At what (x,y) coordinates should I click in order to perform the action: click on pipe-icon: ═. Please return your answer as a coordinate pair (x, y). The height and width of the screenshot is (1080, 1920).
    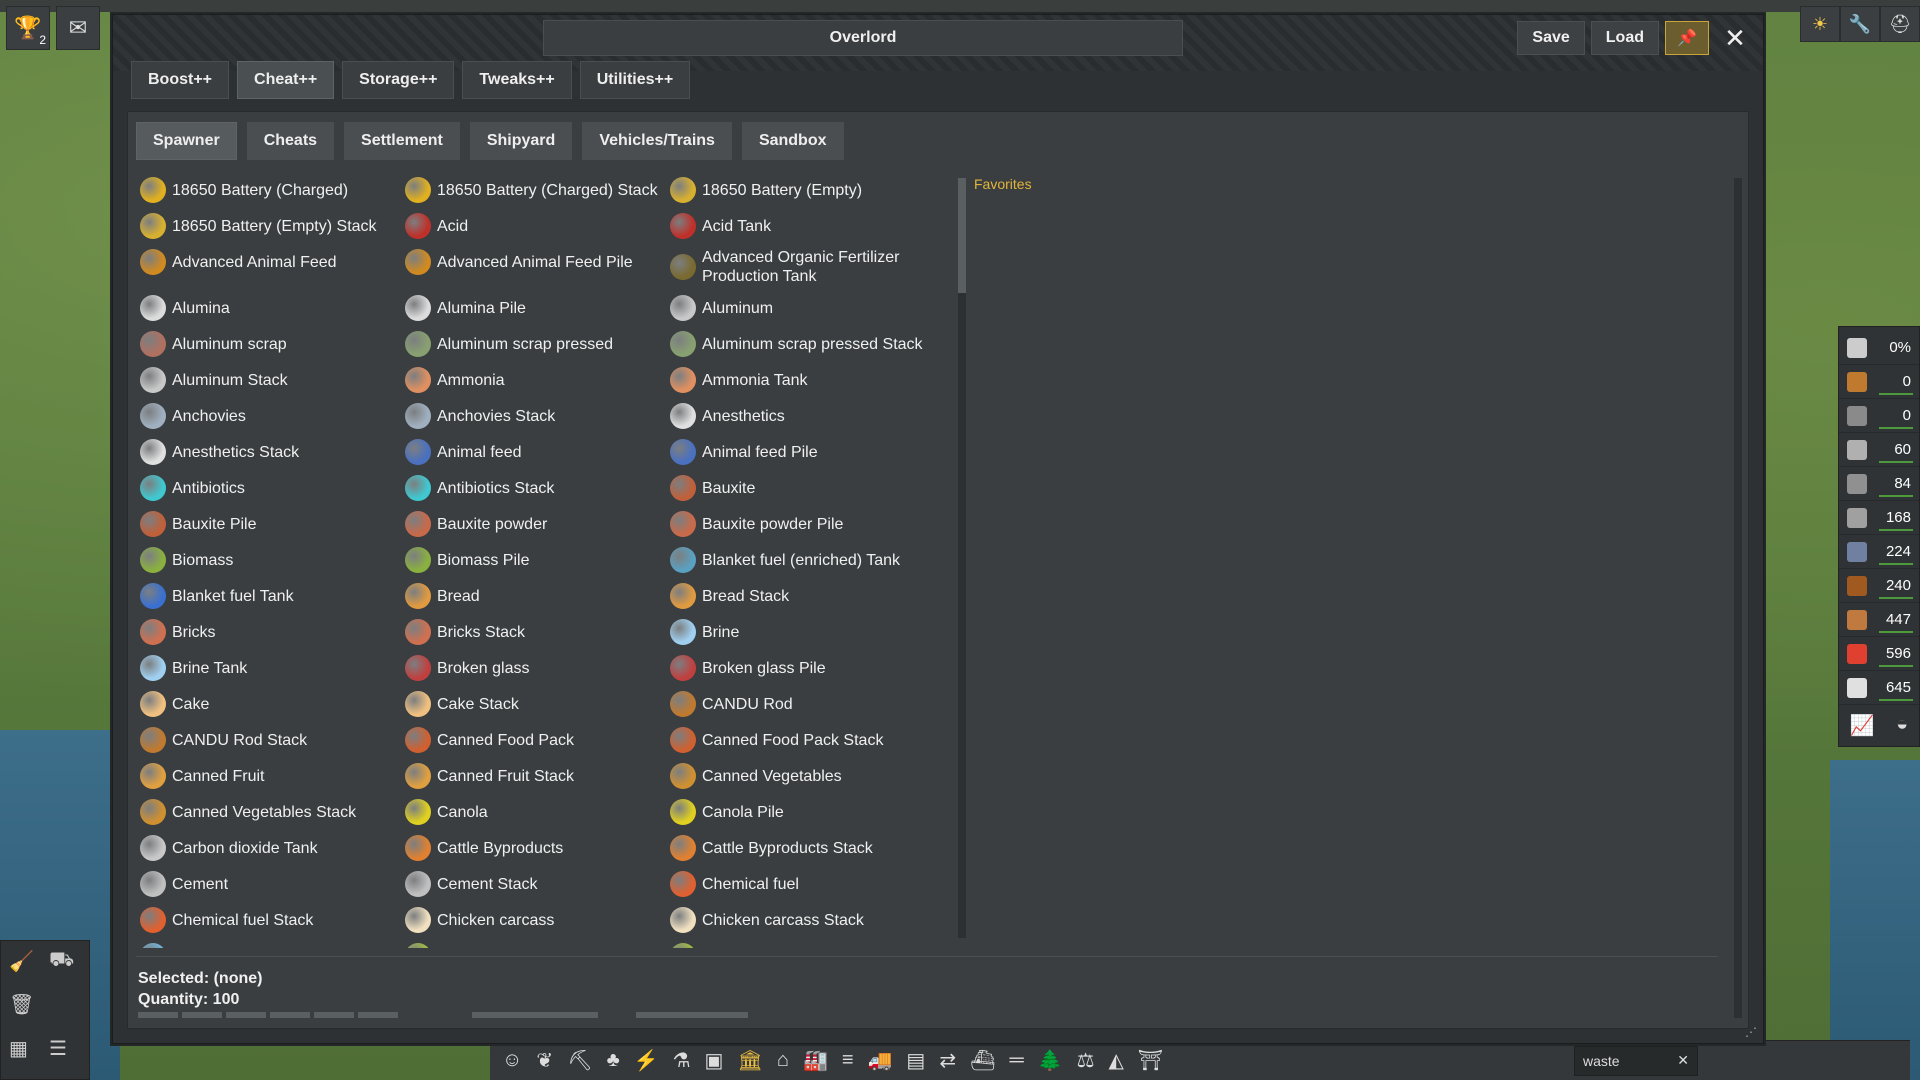
    Looking at the image, I should click on (1016, 1060).